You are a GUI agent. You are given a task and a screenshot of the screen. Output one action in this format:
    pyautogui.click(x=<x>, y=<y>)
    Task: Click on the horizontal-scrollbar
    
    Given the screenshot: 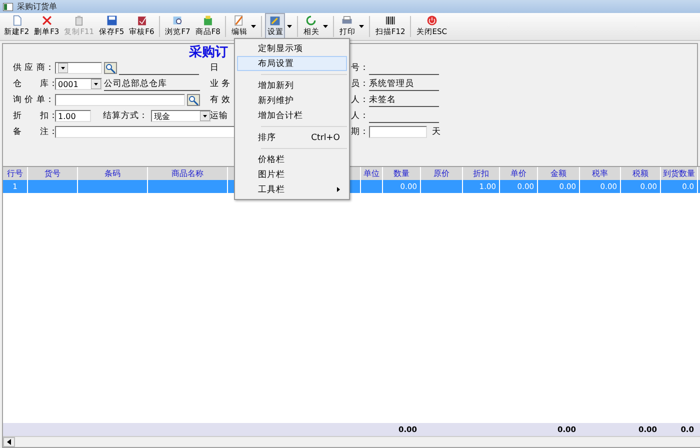 What is the action you would take?
    pyautogui.click(x=351, y=441)
    